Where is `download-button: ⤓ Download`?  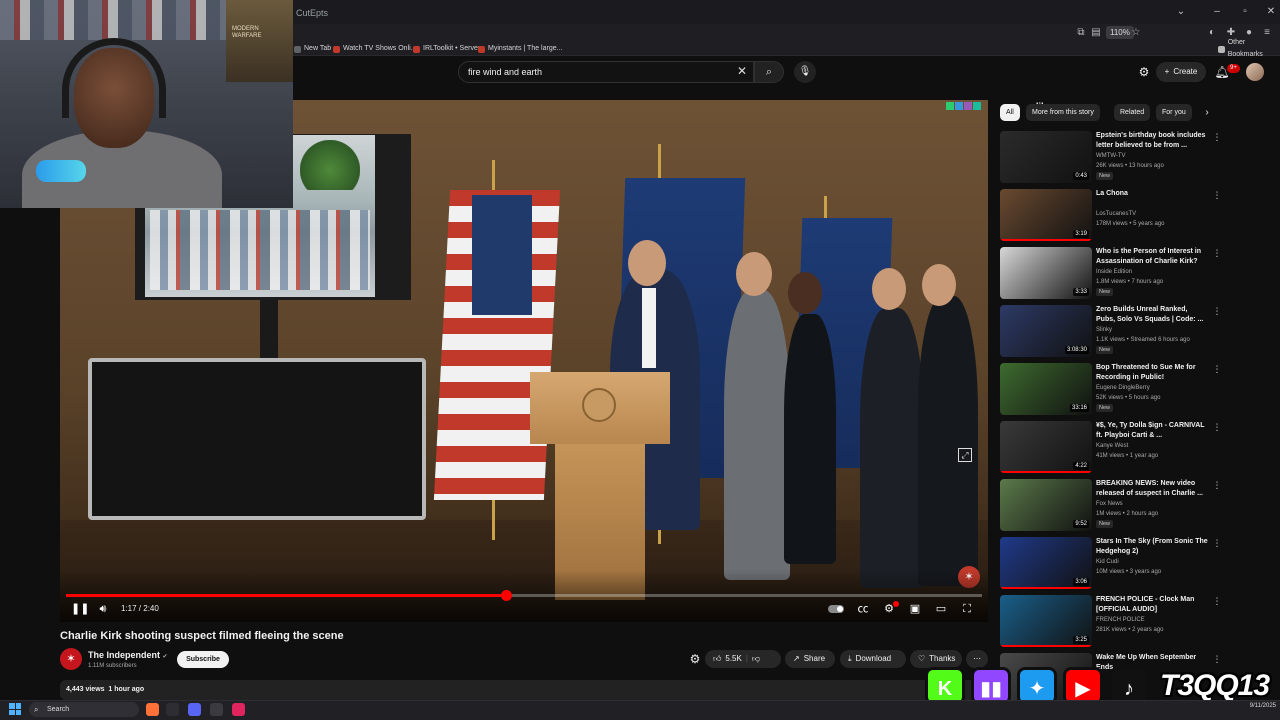 download-button: ⤓ Download is located at coordinates (873, 659).